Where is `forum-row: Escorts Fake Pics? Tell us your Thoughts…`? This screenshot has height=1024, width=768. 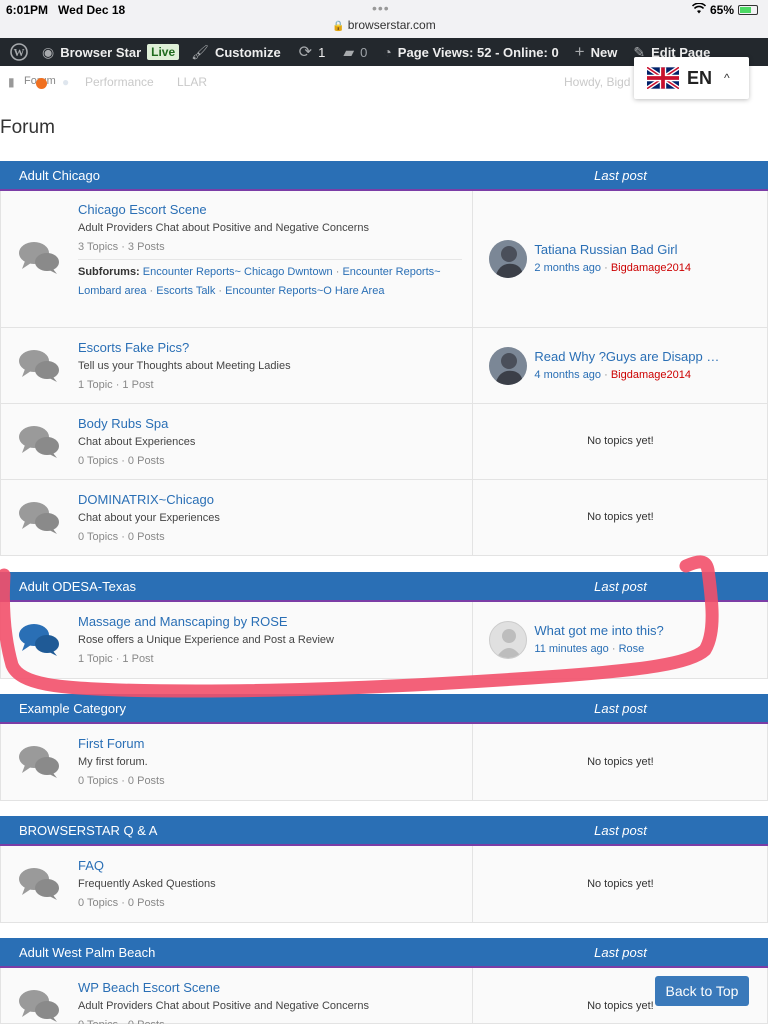
forum-row: Escorts Fake Pics? Tell us your Thoughts… is located at coordinates (384, 366).